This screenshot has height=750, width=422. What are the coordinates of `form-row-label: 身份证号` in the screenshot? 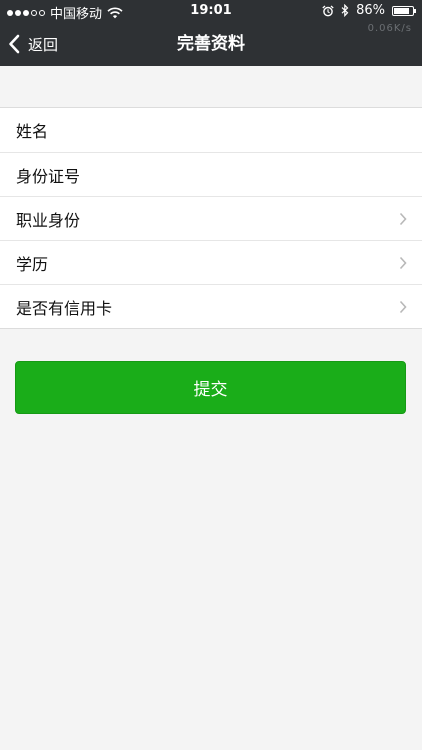 It's located at (48, 176).